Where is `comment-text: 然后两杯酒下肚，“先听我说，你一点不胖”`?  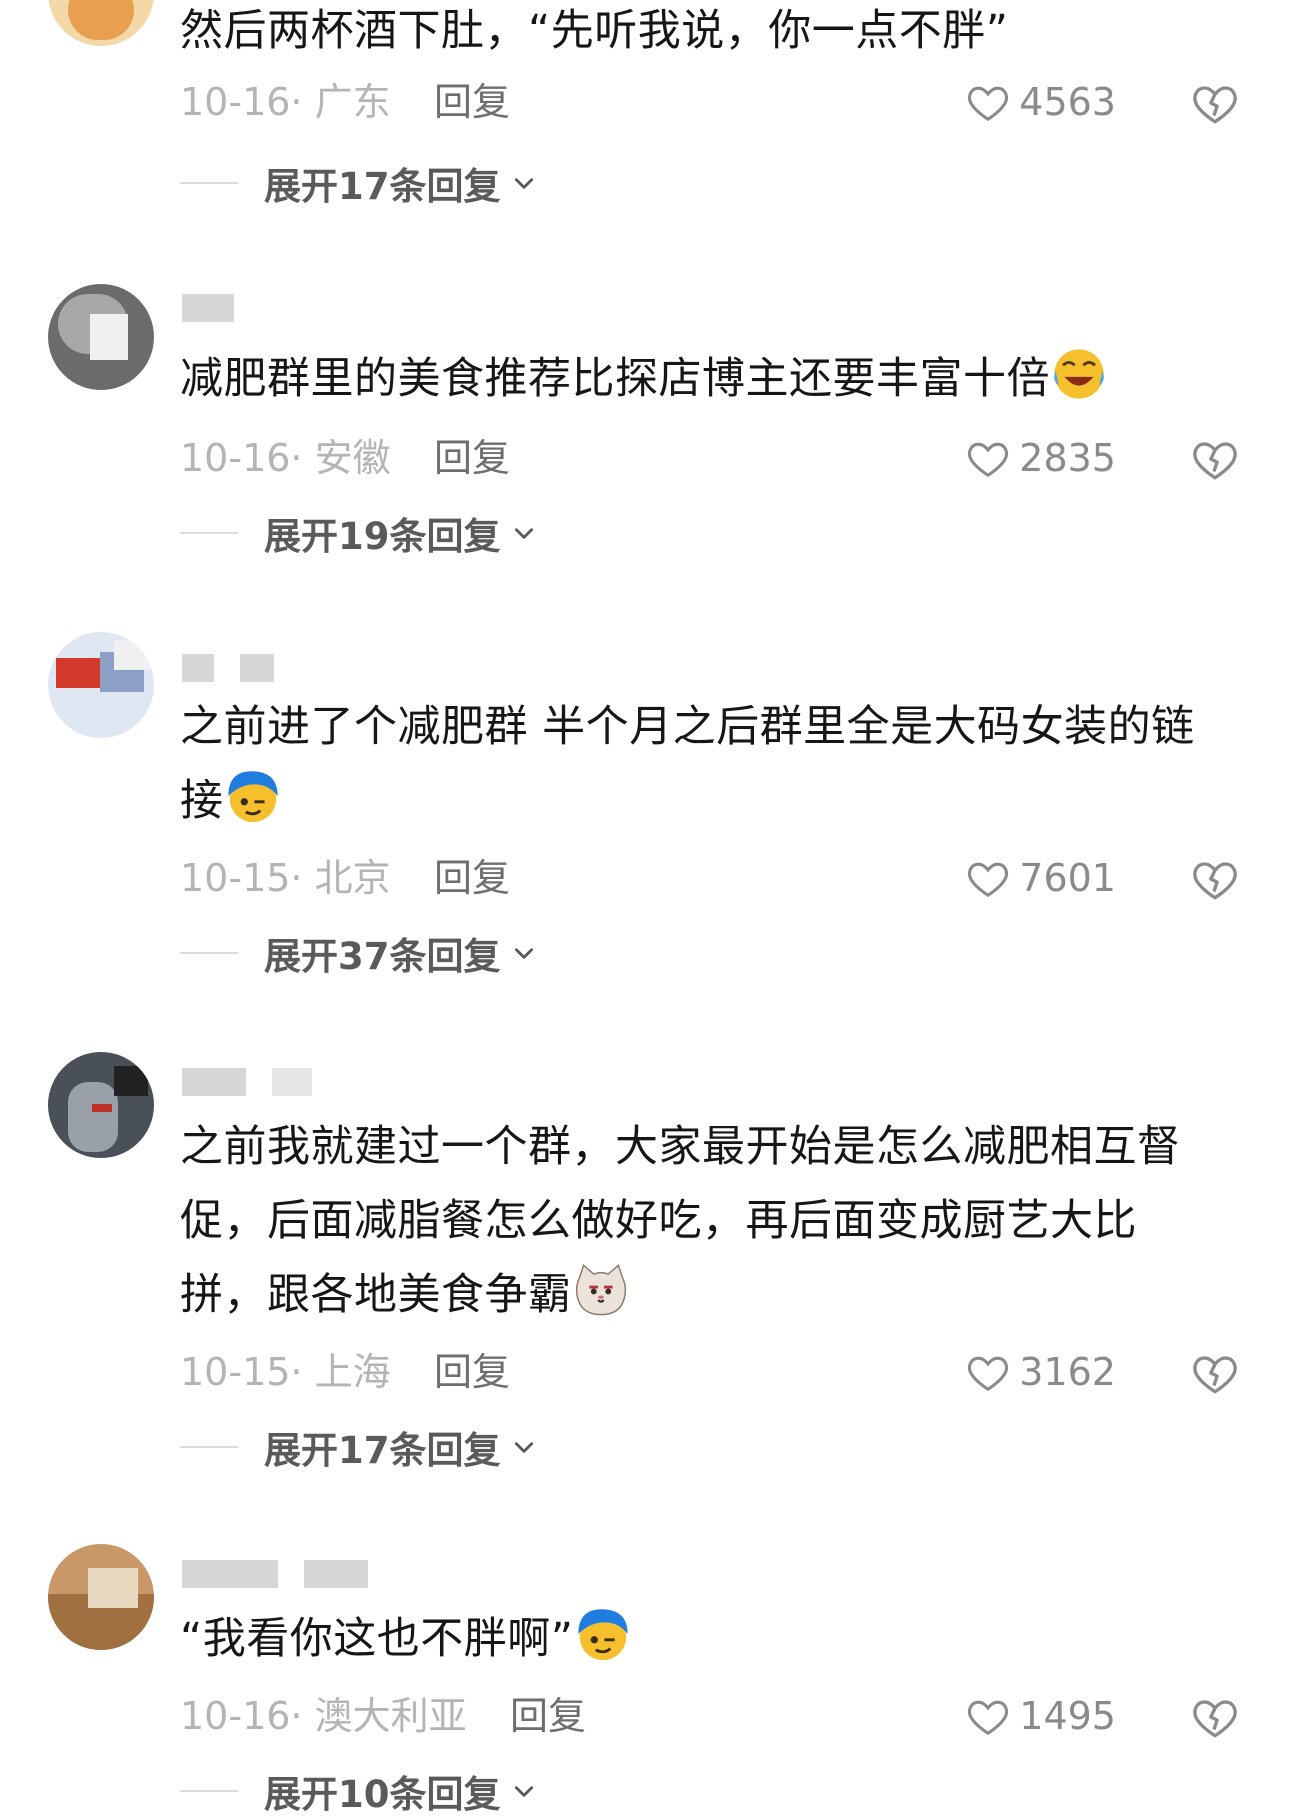
comment-text: 然后两杯酒下肚，“先听我说，你一点不胖” is located at coordinates (594, 31).